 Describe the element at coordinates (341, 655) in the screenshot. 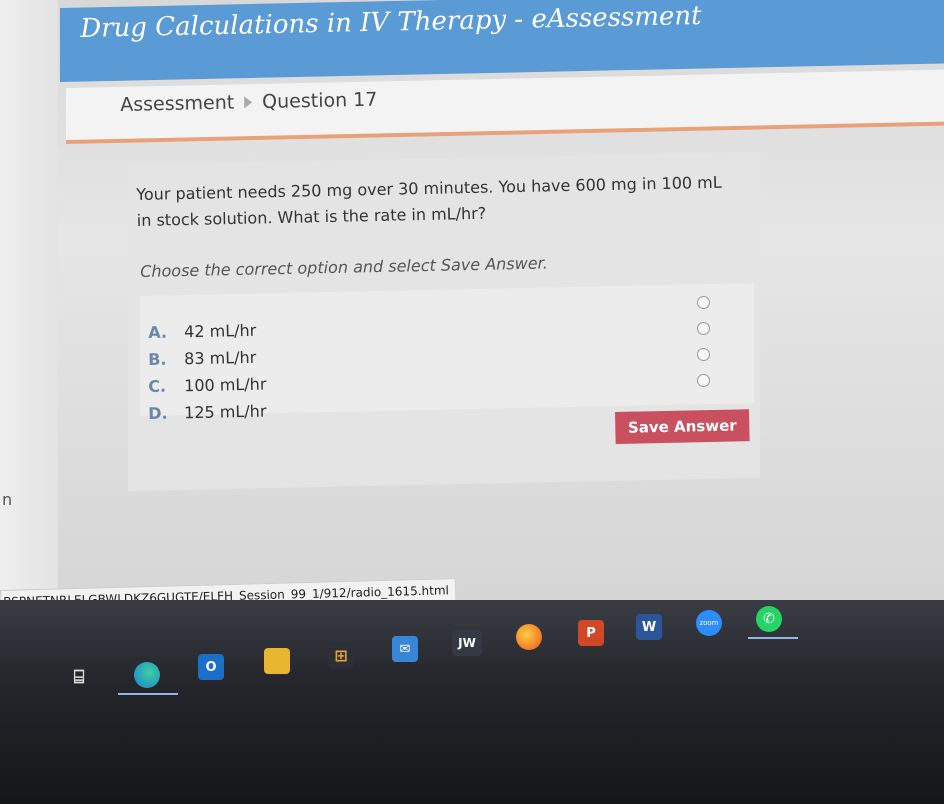

I see `store-icon: ⊞` at that location.